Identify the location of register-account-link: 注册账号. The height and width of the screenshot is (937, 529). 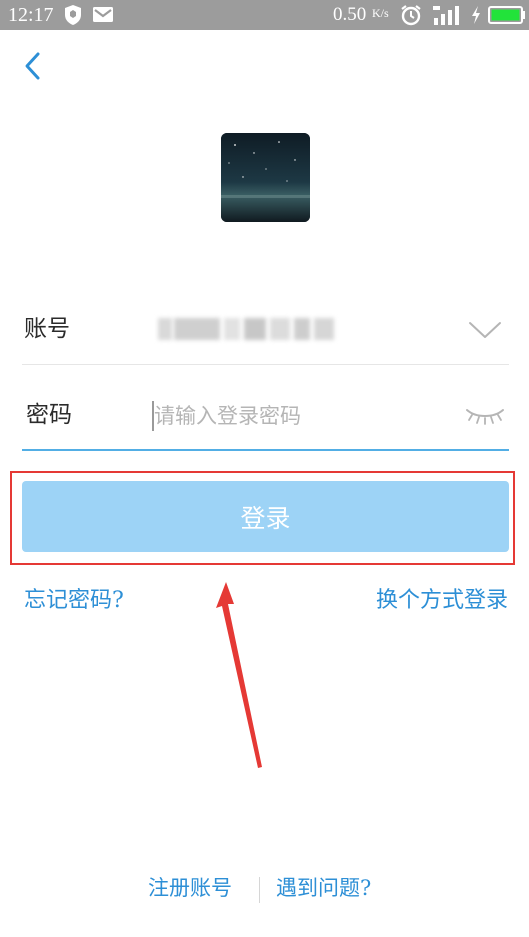
(190, 888).